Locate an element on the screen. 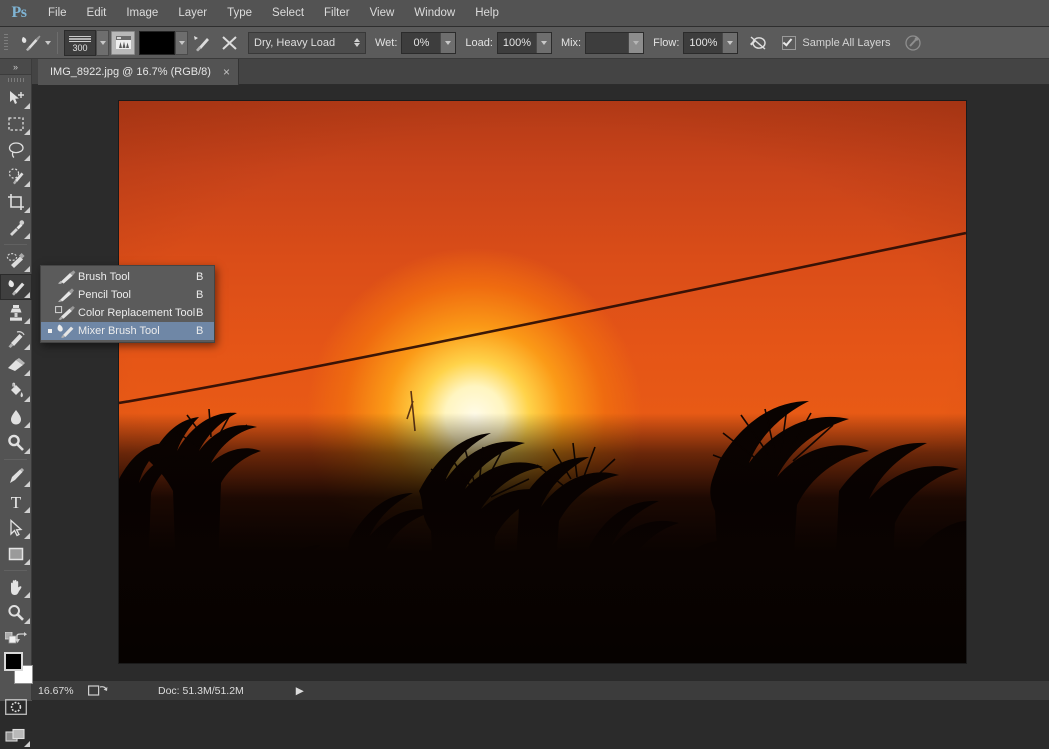 Image resolution: width=1049 pixels, height=749 pixels. document-tab-title: IMG_8922.jpg @ 16.7% (RGB/8) is located at coordinates (130, 72).